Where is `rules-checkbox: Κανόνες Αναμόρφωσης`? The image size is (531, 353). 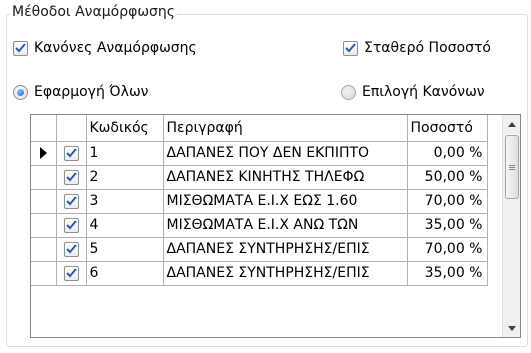 rules-checkbox: Κανόνες Αναμόρφωσης is located at coordinates (105, 48).